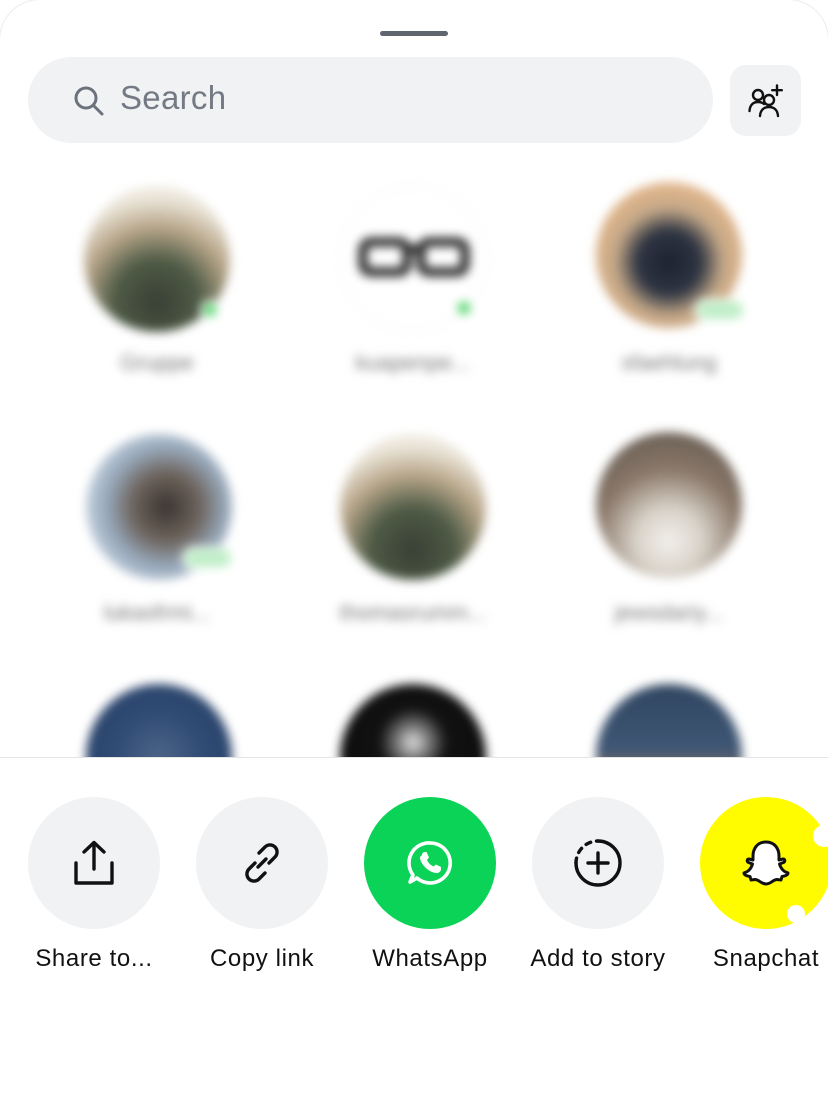 This screenshot has height=1118, width=828. I want to click on copy-link-button, so click(262, 863).